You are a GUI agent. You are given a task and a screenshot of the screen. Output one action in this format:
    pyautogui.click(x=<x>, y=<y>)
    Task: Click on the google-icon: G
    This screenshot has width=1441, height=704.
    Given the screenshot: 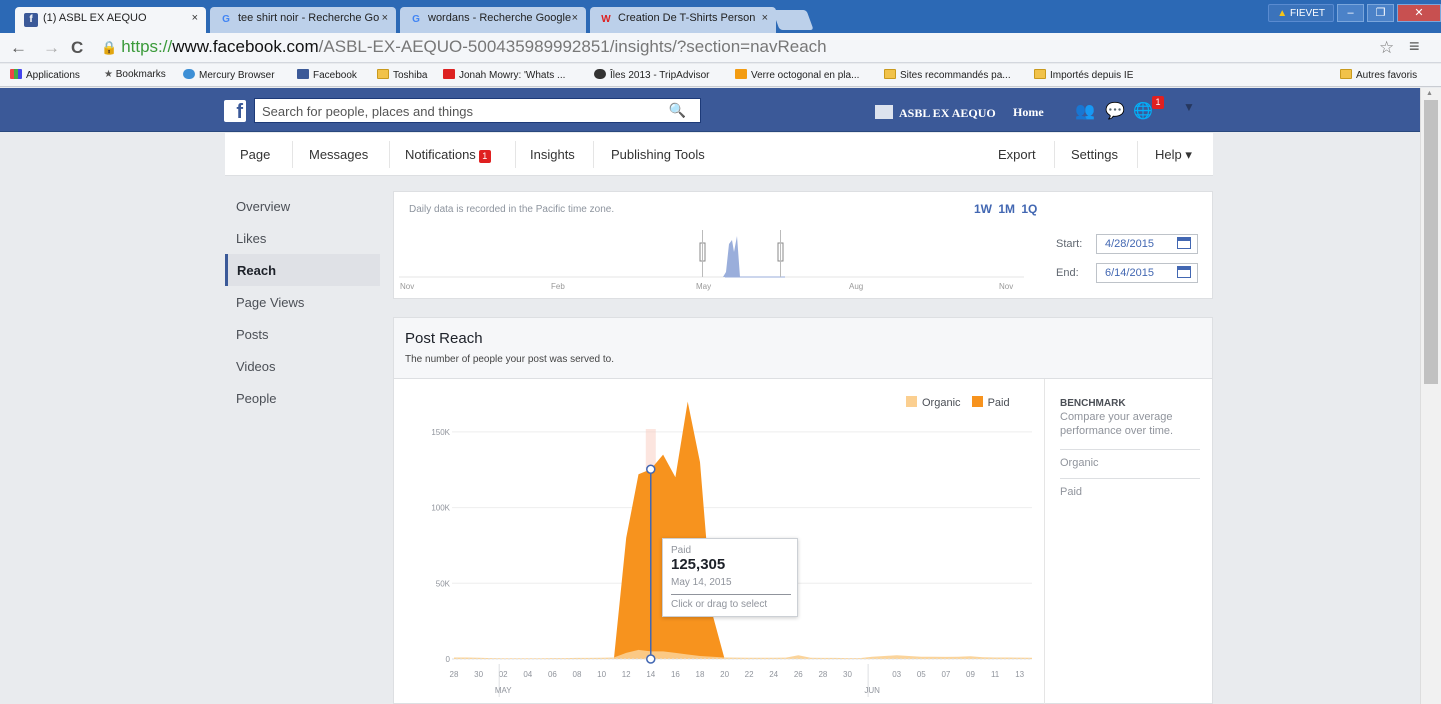 What is the action you would take?
    pyautogui.click(x=416, y=19)
    